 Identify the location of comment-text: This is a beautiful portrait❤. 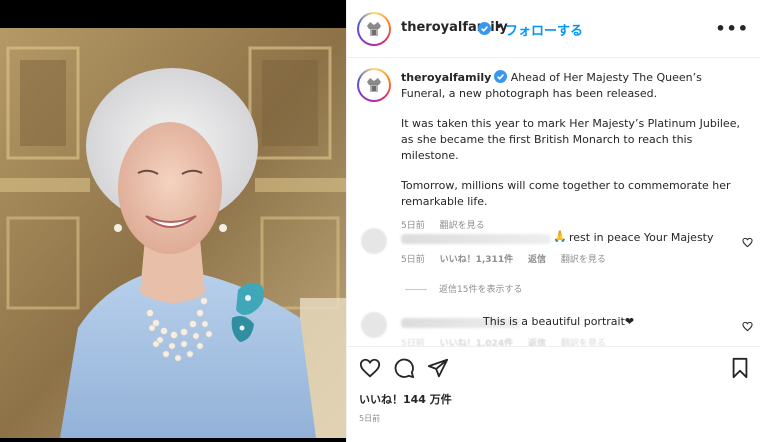
(559, 321).